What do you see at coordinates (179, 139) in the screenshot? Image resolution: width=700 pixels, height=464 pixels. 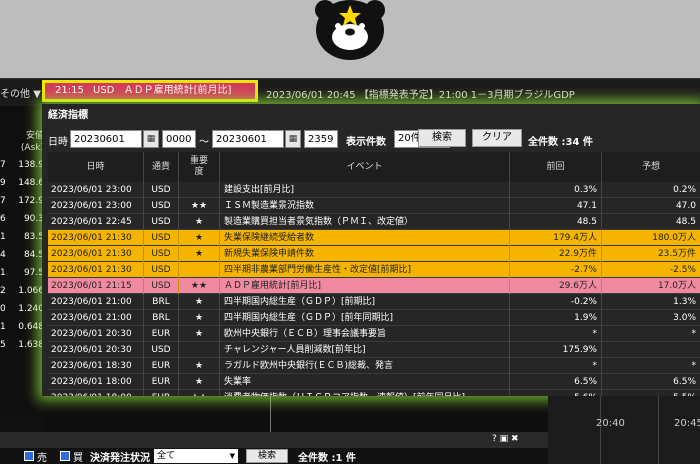 I see `from-time-input: 0000` at bounding box center [179, 139].